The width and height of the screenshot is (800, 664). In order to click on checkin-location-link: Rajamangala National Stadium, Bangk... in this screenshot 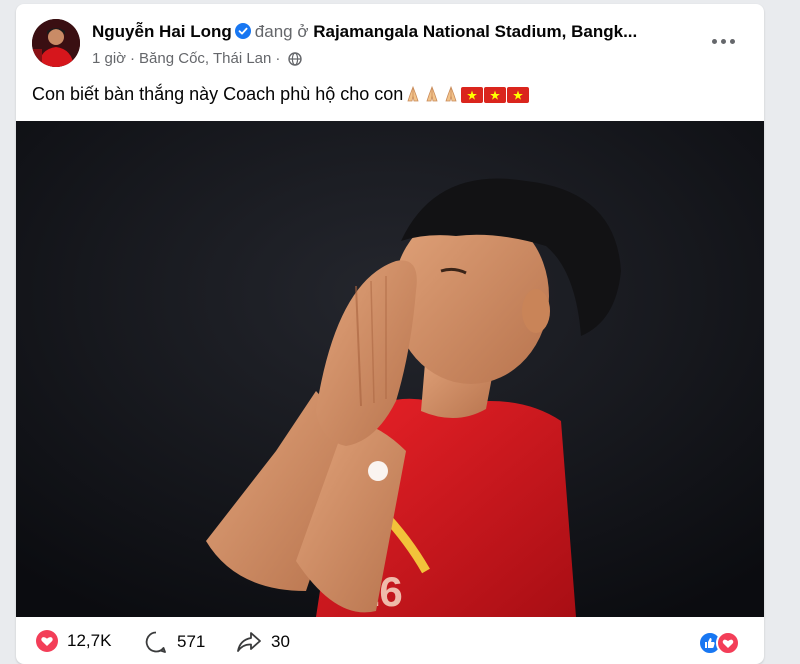, I will do `click(475, 31)`.